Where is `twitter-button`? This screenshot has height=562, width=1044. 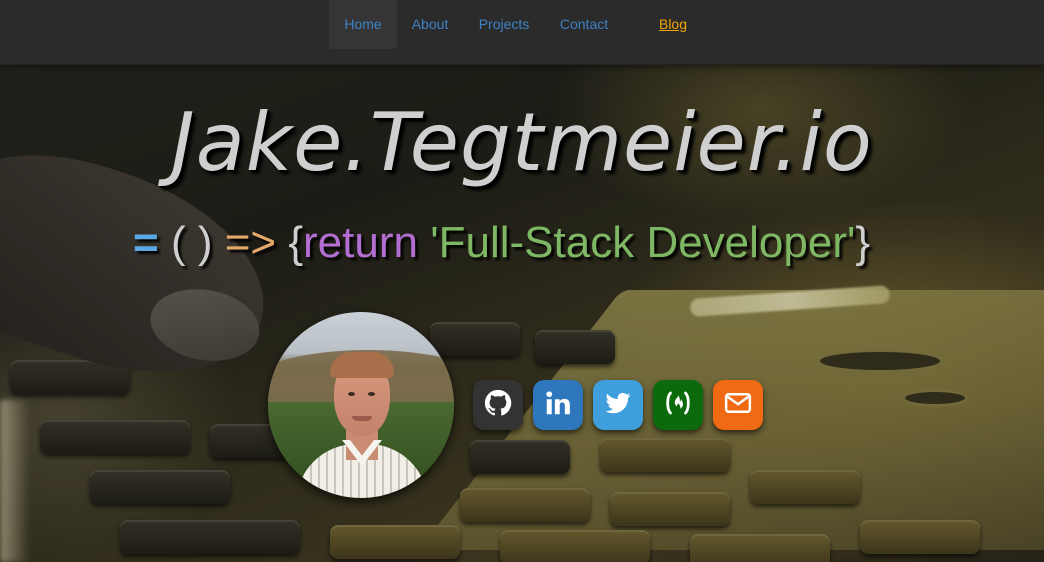 twitter-button is located at coordinates (618, 405).